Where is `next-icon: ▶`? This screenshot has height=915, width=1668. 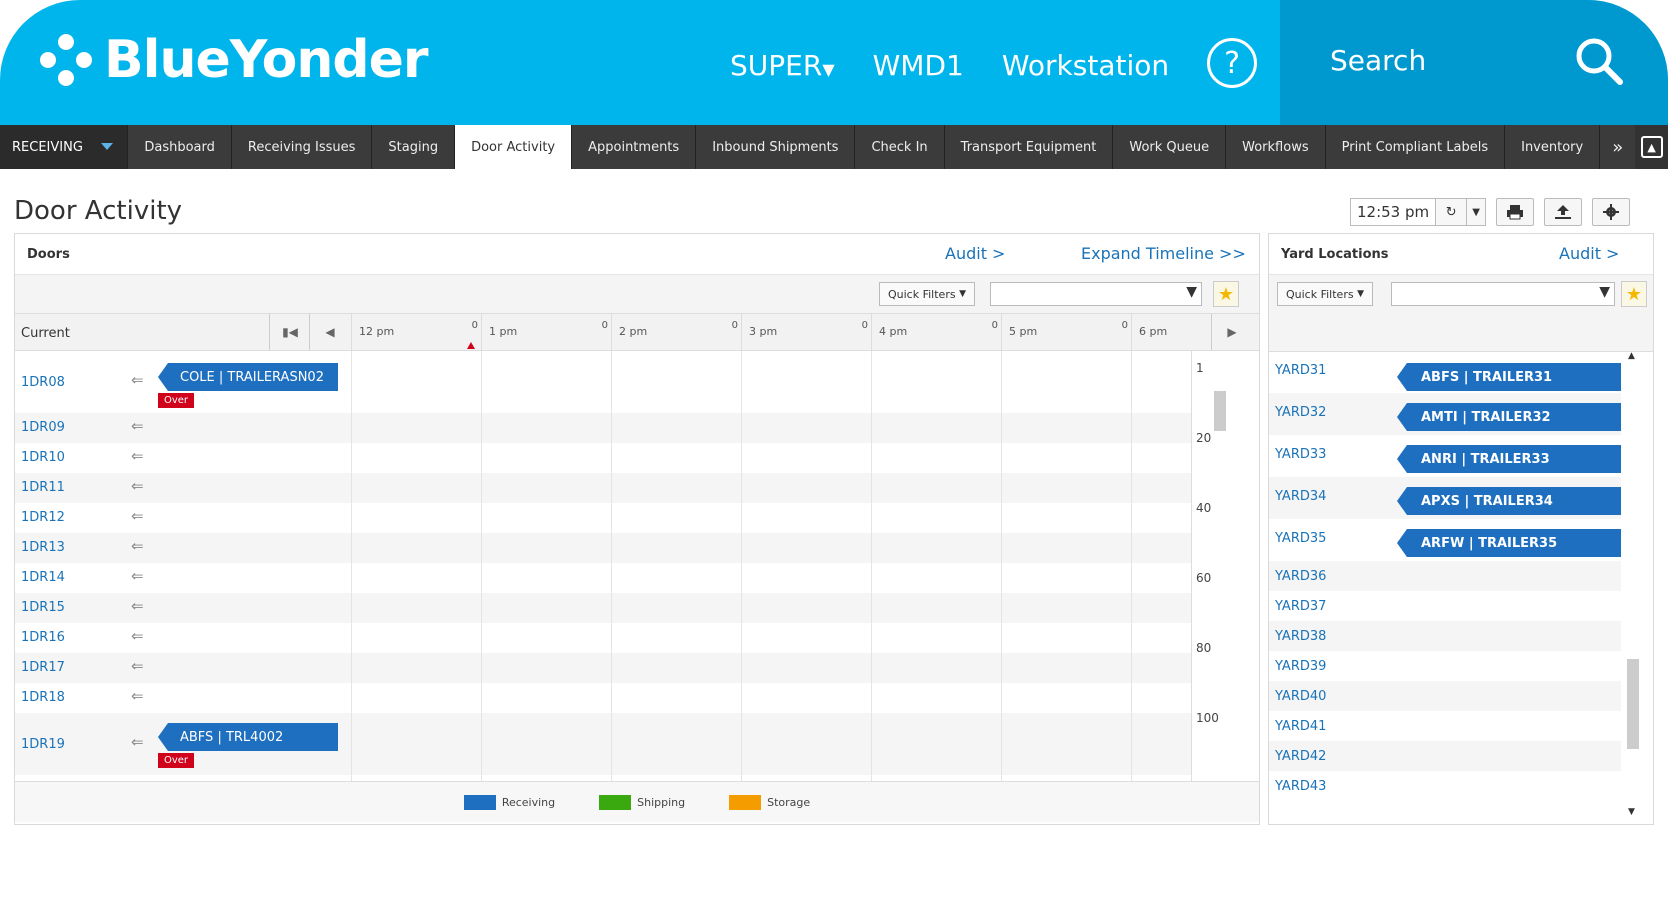 next-icon: ▶ is located at coordinates (1231, 332).